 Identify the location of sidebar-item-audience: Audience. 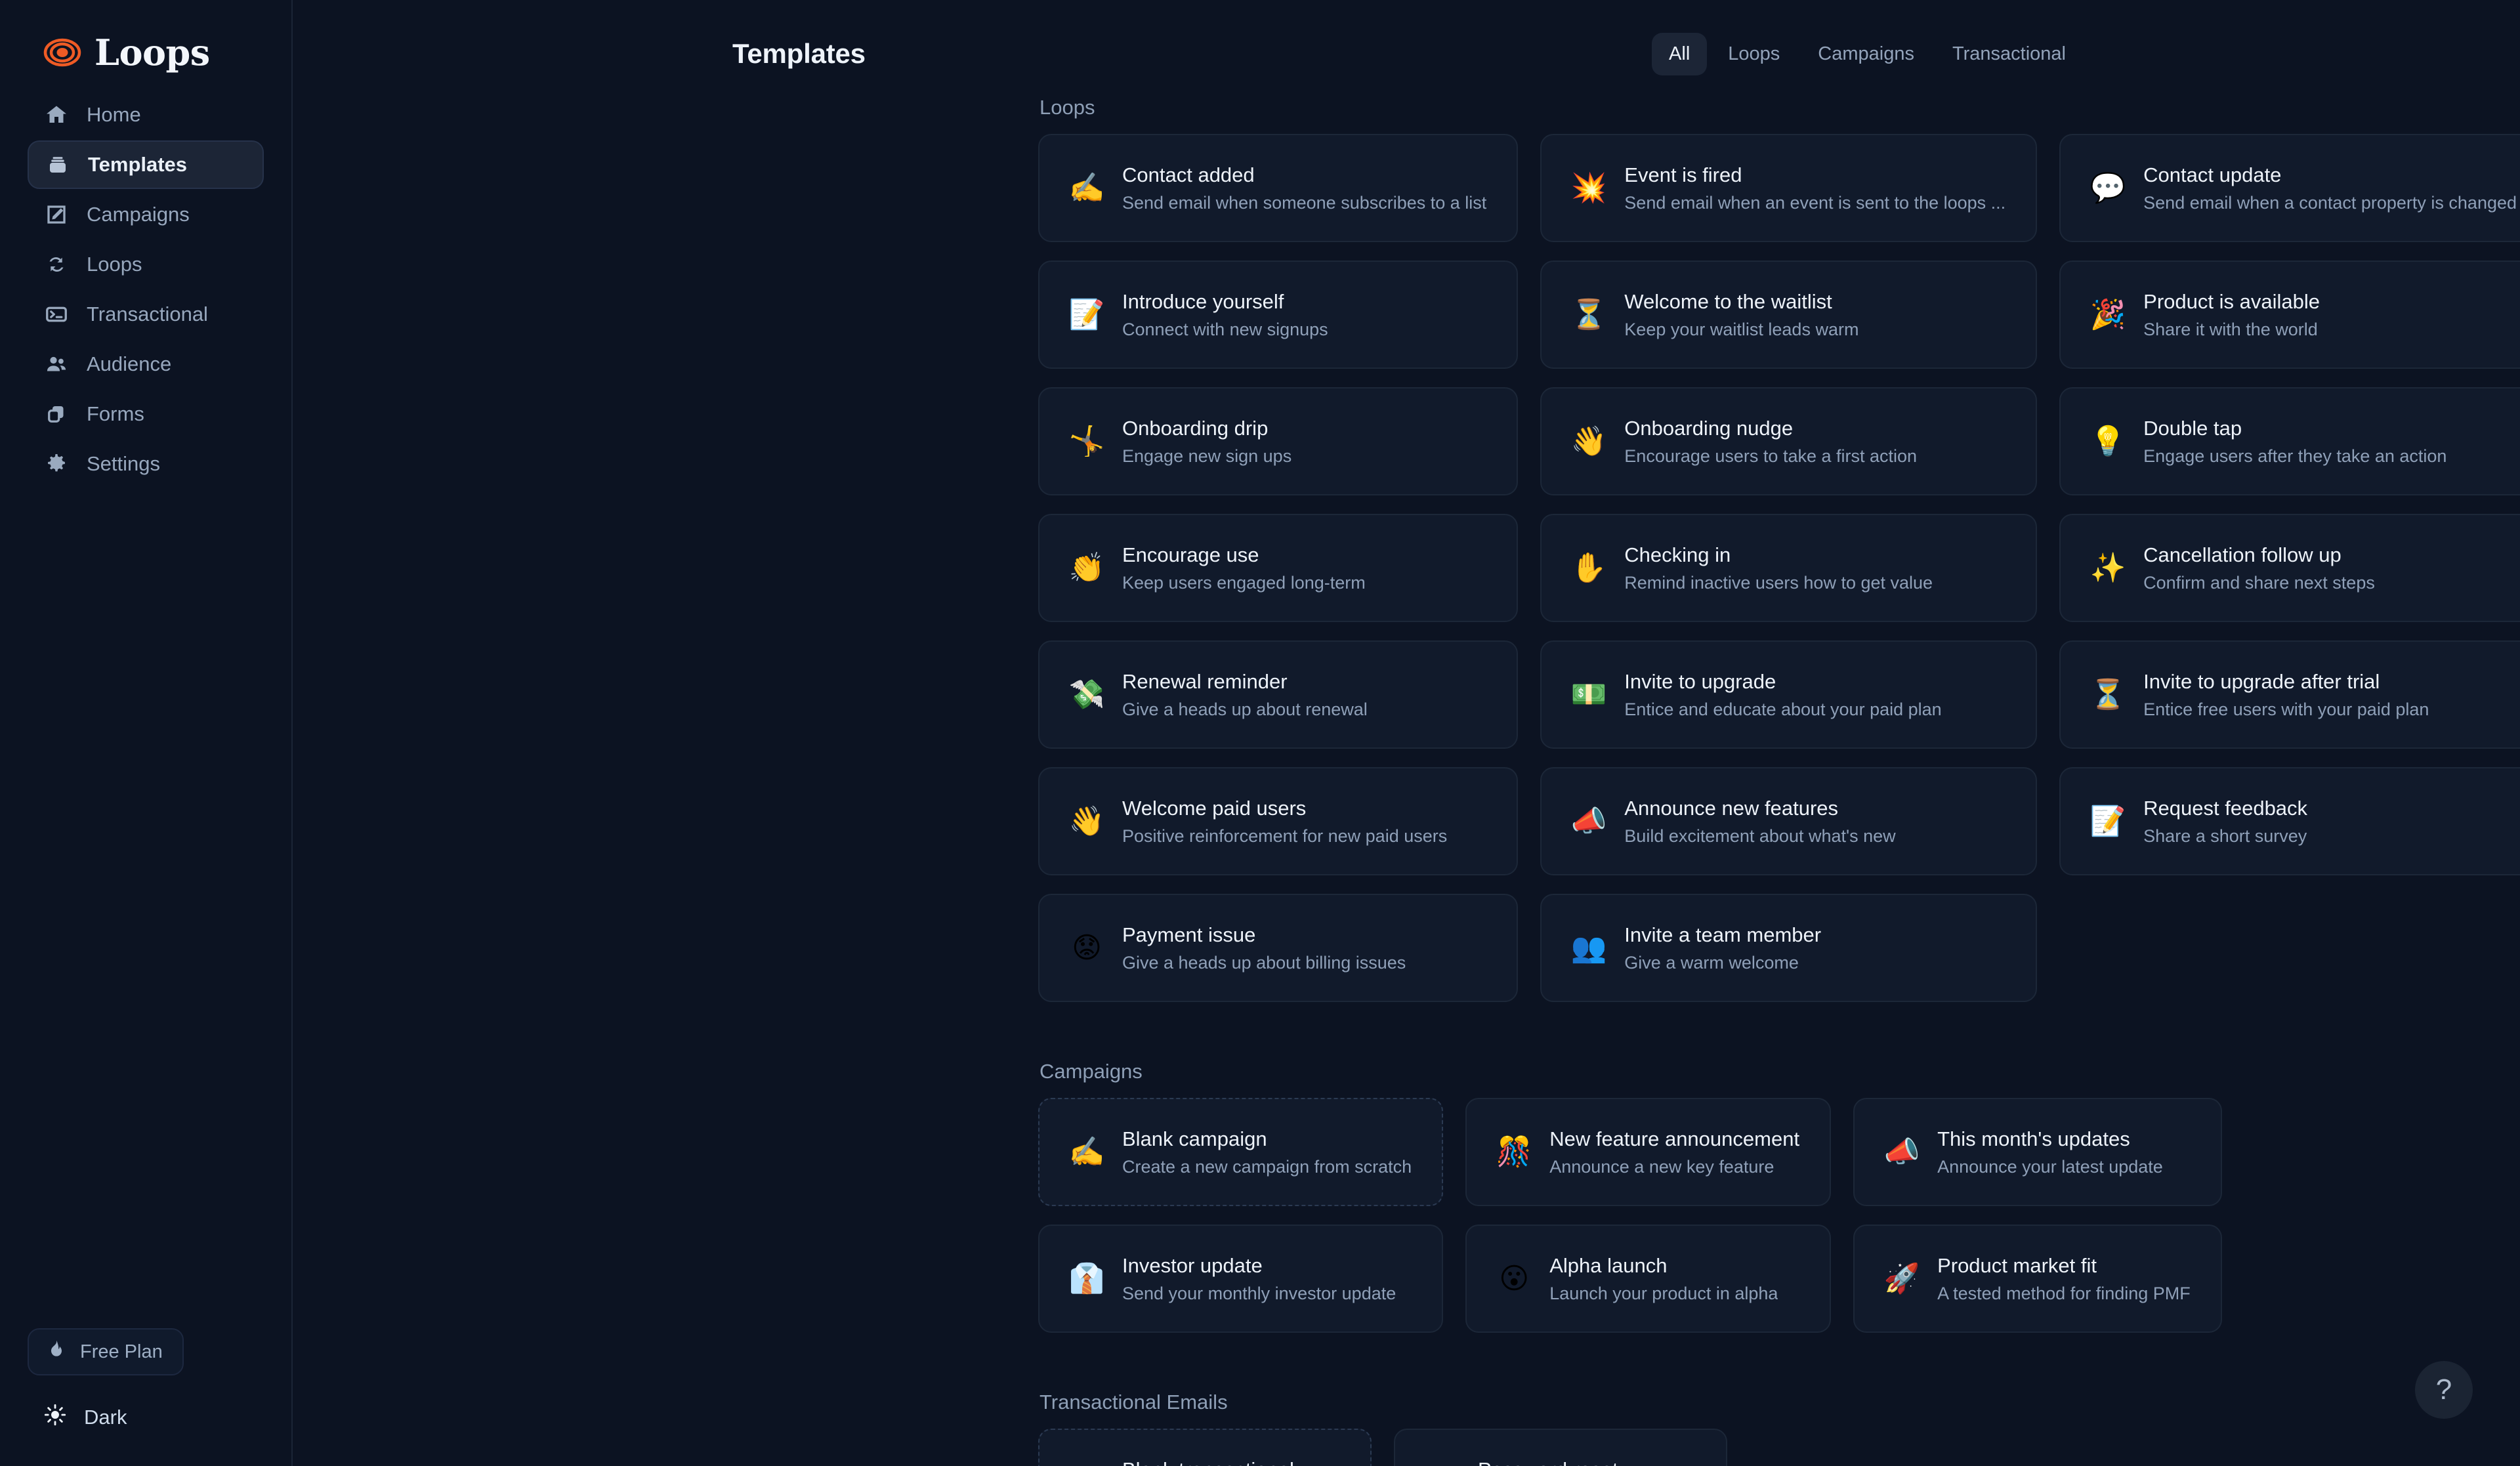
(146, 364).